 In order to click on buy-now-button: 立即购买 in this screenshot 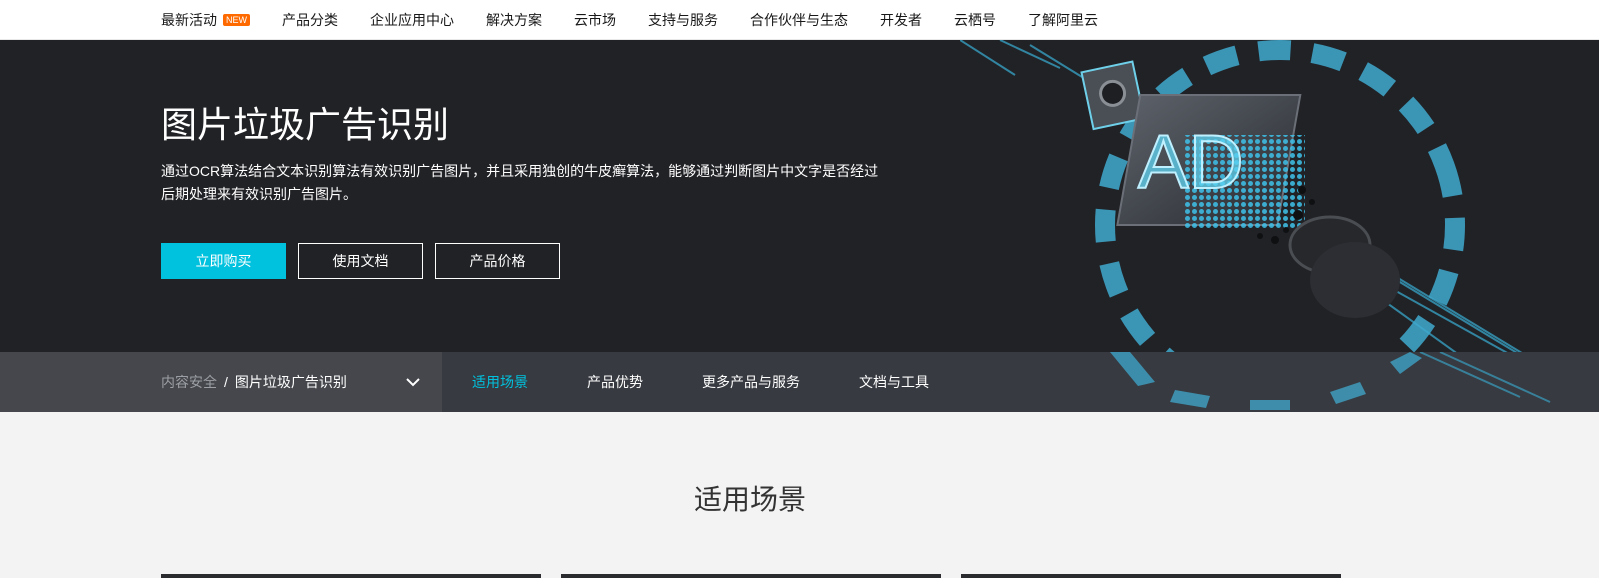, I will do `click(223, 261)`.